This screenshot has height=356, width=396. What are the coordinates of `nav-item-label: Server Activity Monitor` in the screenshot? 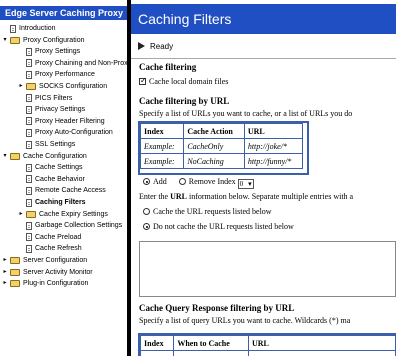 It's located at (58, 272).